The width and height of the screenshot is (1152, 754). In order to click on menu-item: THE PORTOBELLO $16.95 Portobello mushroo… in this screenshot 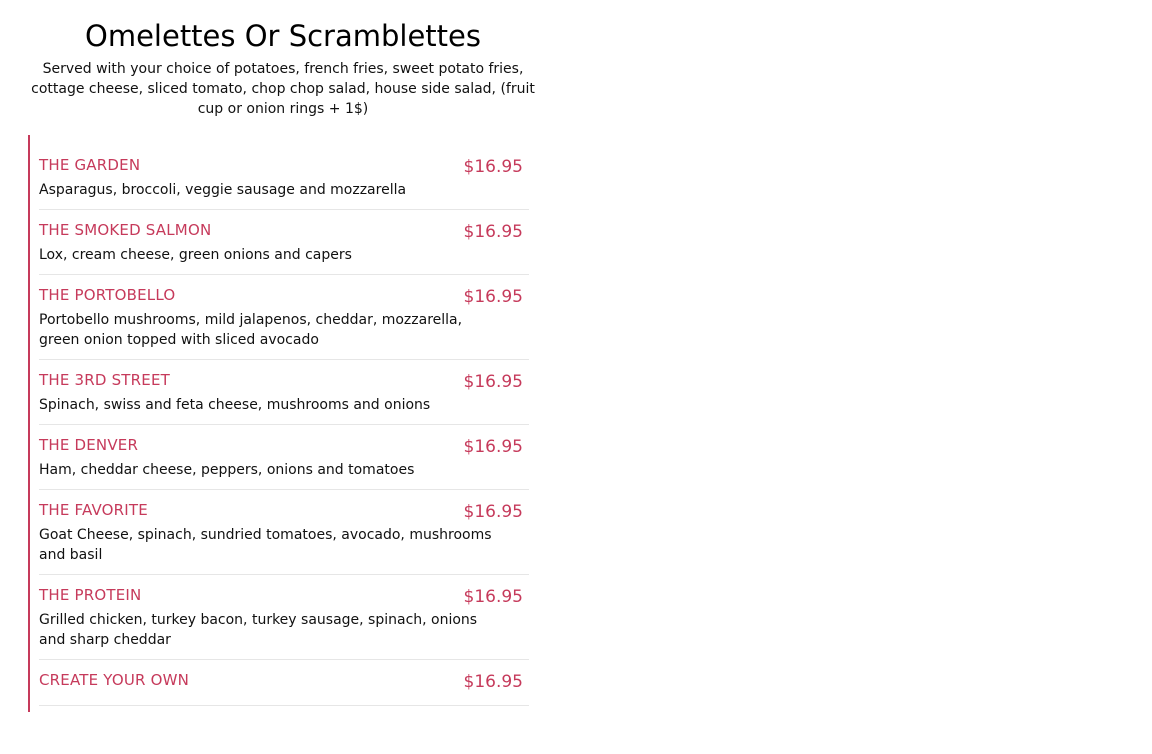, I will do `click(284, 322)`.